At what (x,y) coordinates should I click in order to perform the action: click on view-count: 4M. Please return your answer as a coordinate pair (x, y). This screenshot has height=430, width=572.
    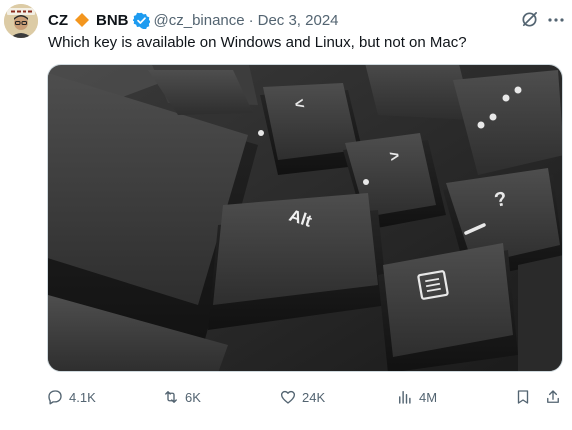
    Looking at the image, I should click on (428, 397).